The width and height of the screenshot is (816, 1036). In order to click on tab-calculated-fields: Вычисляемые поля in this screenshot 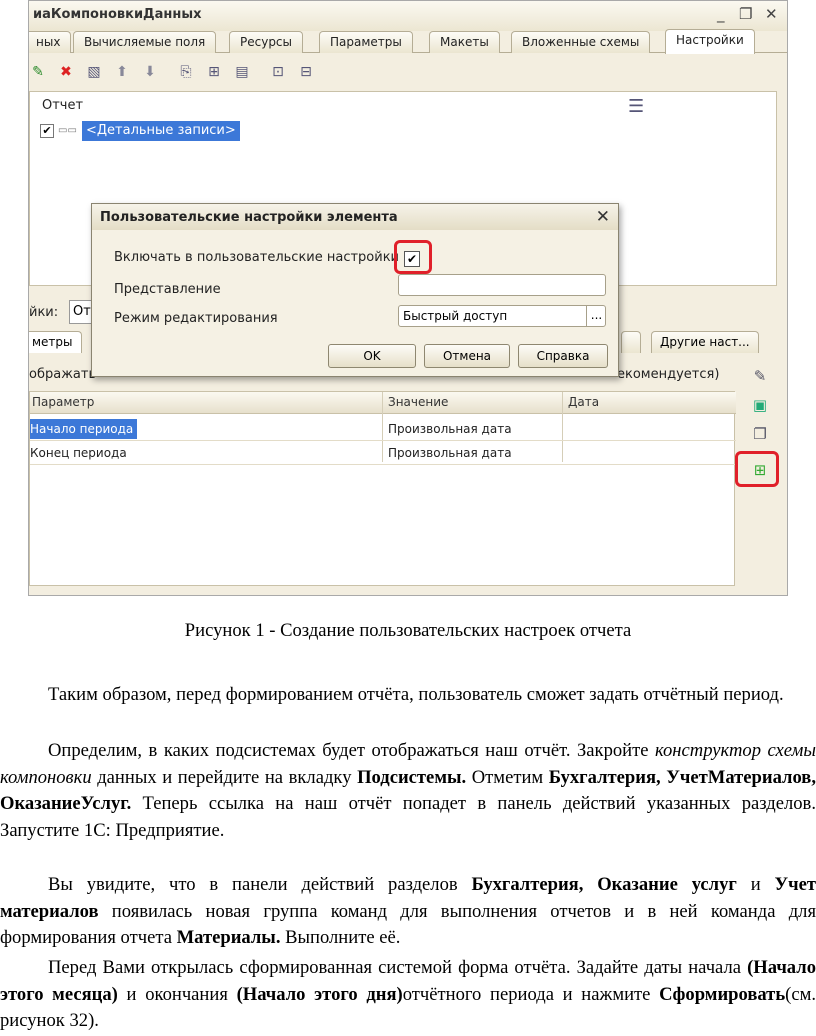, I will do `click(145, 42)`.